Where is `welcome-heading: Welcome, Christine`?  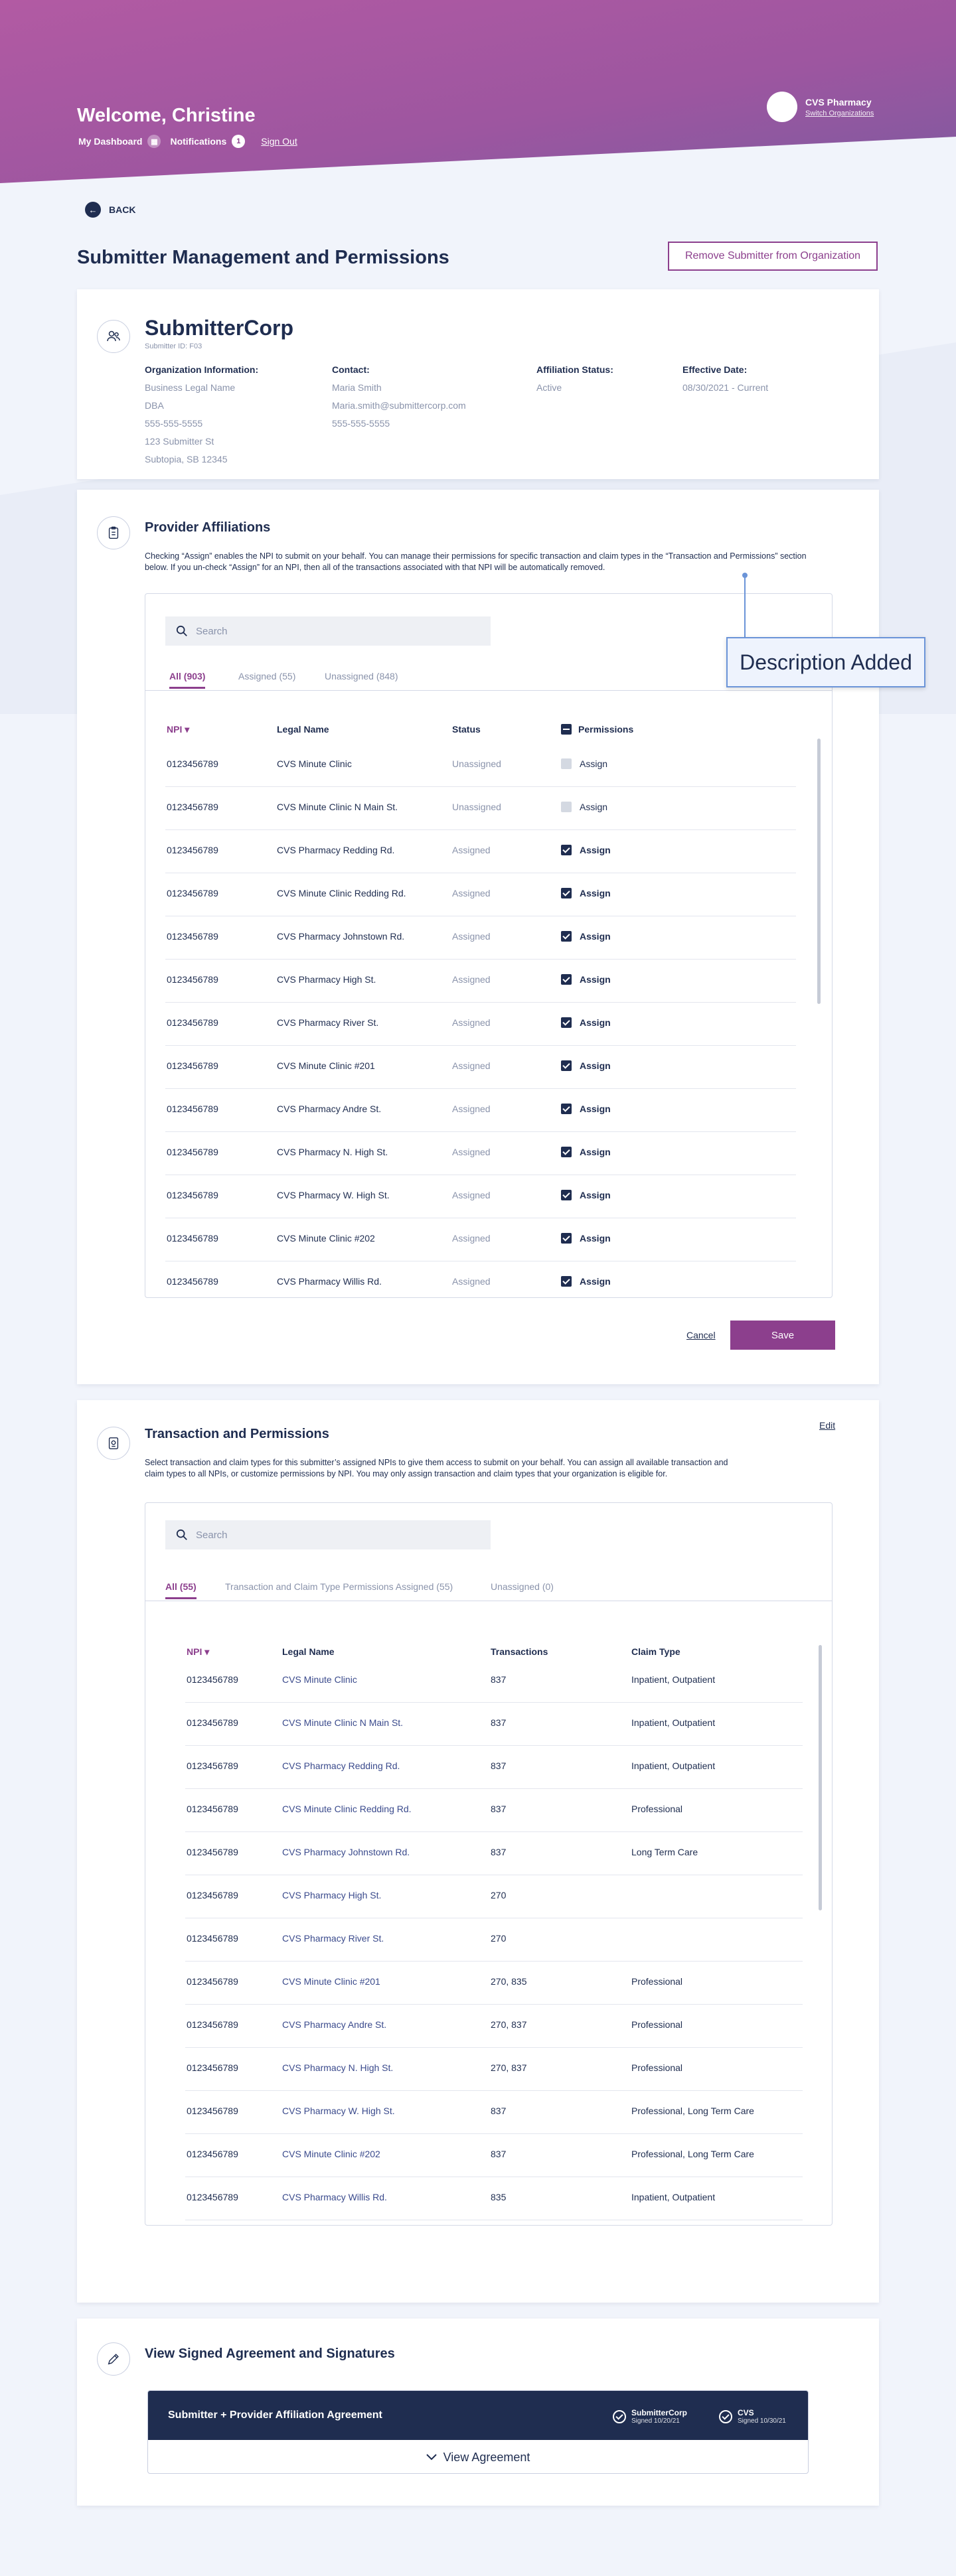 welcome-heading: Welcome, Christine is located at coordinates (166, 116).